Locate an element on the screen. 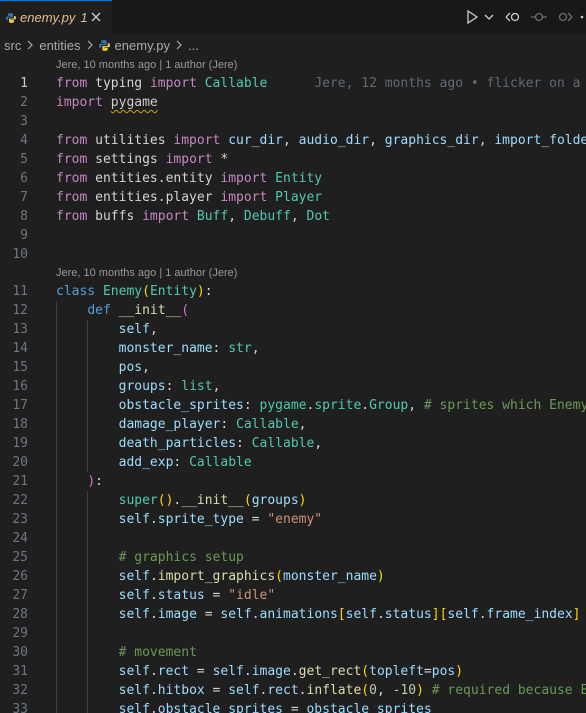 Image resolution: width=586 pixels, height=713 pixels. code-token: def is located at coordinates (99, 310).